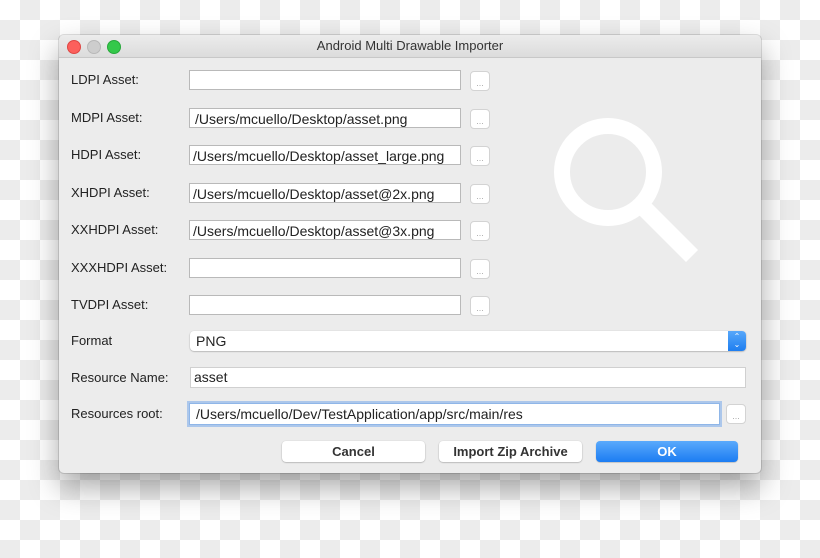 Image resolution: width=820 pixels, height=558 pixels. I want to click on title-bar: Android Multi Drawable Importer, so click(410, 46).